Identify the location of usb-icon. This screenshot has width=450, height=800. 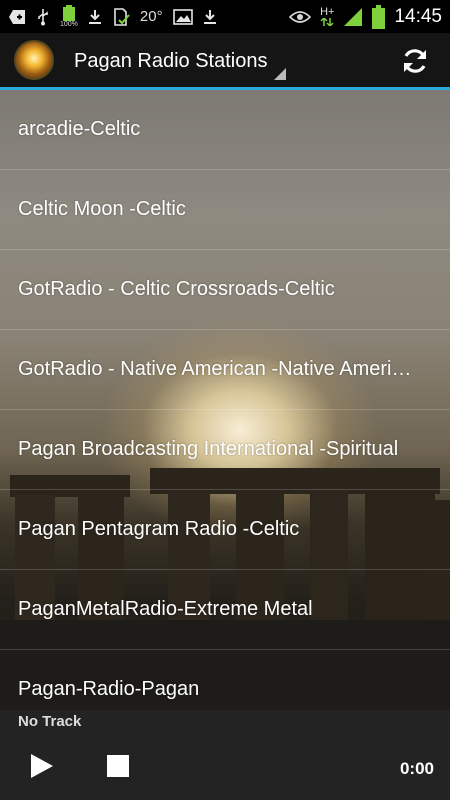
(43, 17).